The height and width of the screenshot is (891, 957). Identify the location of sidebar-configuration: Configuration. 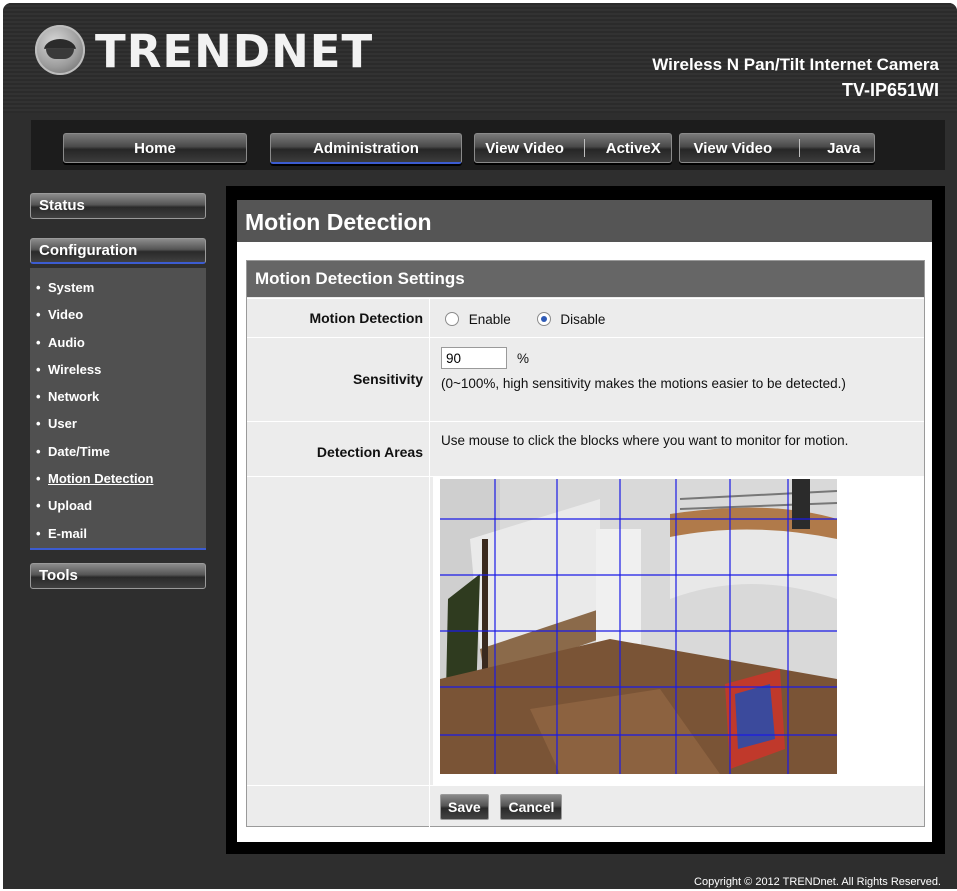
(118, 251).